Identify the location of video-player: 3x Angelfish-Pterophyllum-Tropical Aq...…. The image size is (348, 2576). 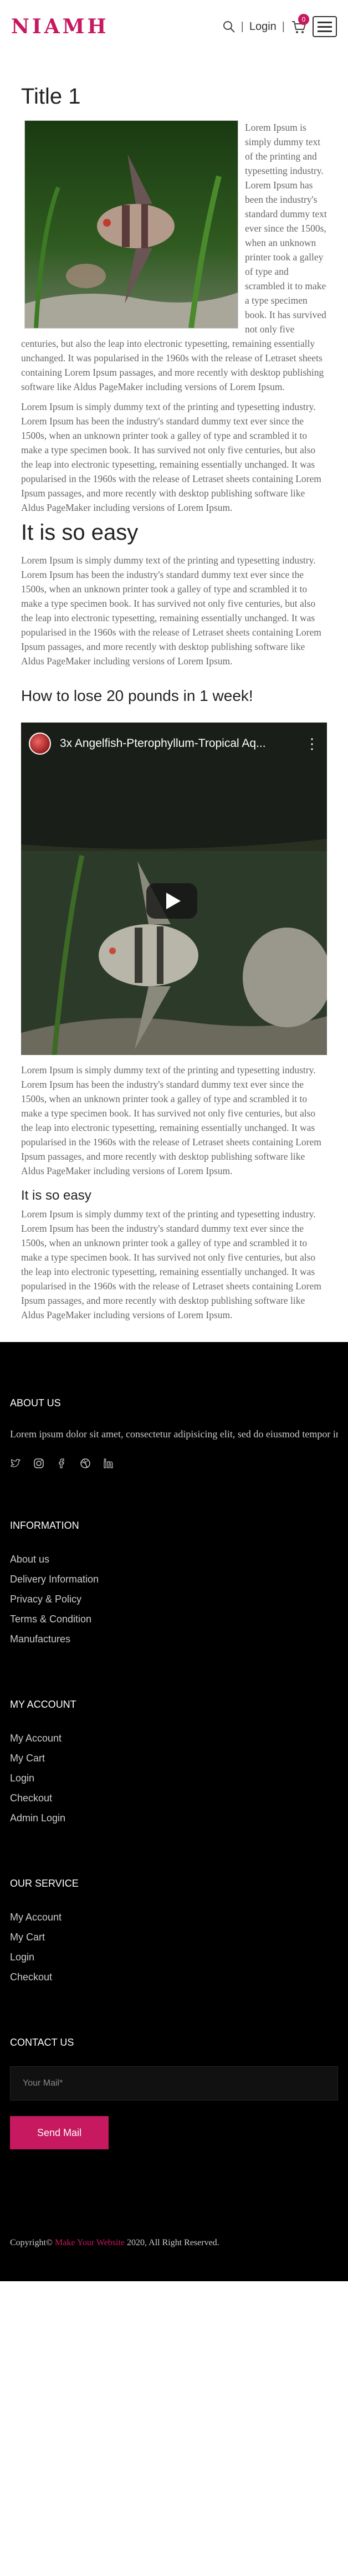
(174, 889).